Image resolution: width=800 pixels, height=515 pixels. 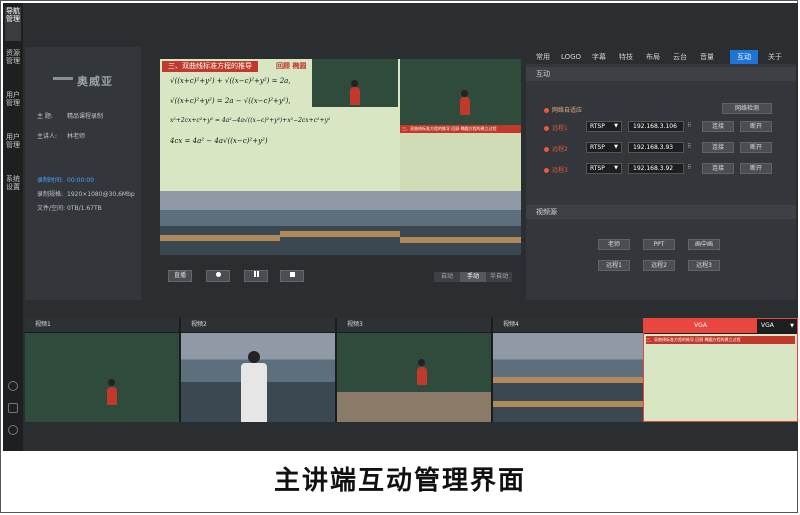 What do you see at coordinates (543, 57) in the screenshot?
I see `tab-common: 常用` at bounding box center [543, 57].